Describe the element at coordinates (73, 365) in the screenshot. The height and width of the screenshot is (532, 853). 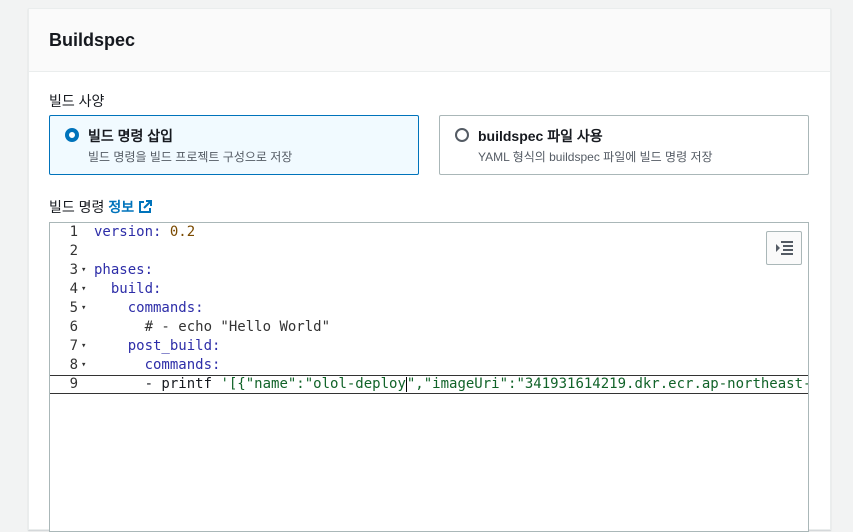
I see `line-number: 8` at that location.